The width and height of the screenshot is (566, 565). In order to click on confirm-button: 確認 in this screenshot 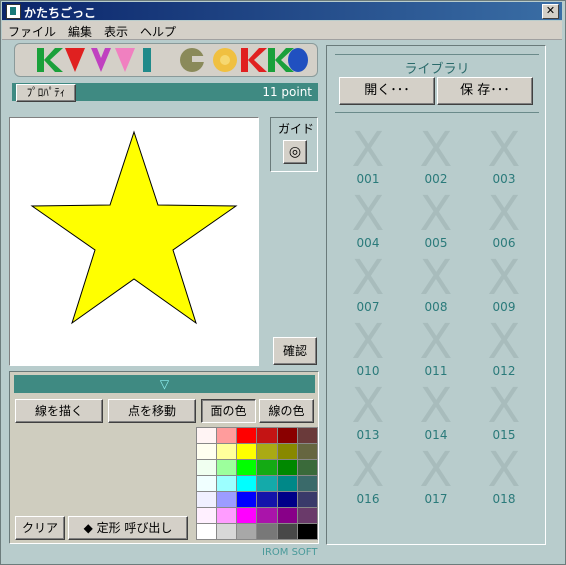, I will do `click(295, 351)`.